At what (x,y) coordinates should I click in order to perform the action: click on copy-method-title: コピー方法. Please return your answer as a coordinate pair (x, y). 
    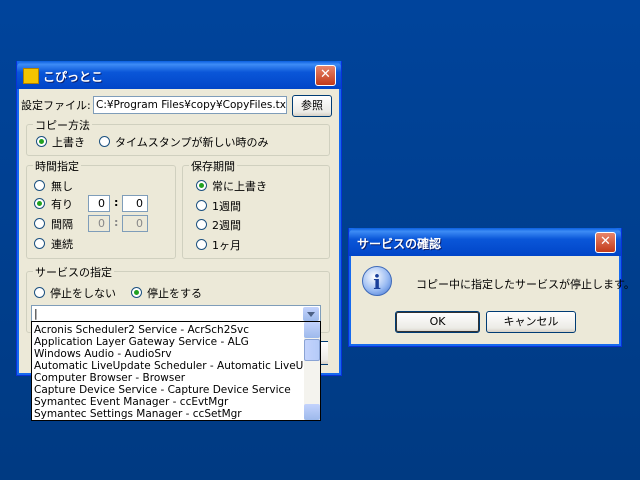
    Looking at the image, I should click on (62, 125).